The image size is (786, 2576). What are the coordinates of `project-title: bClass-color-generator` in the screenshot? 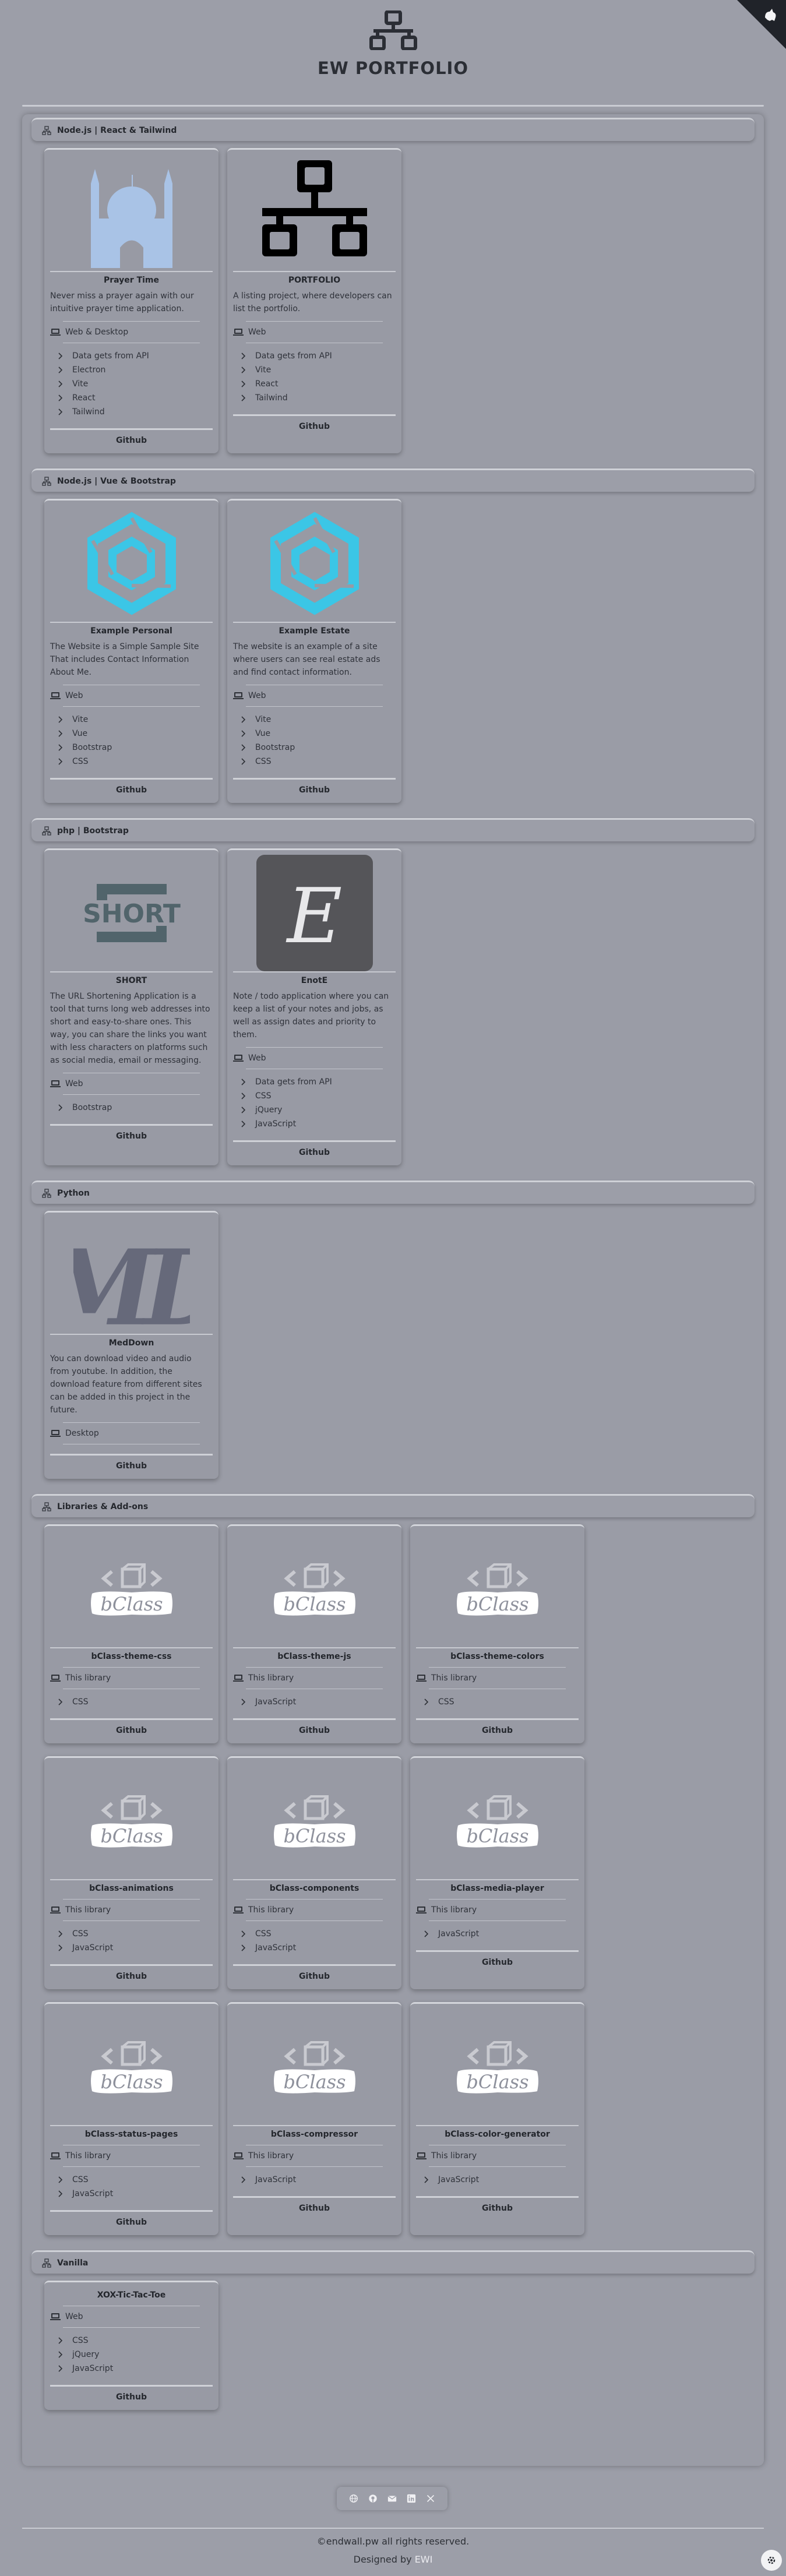 It's located at (497, 2132).